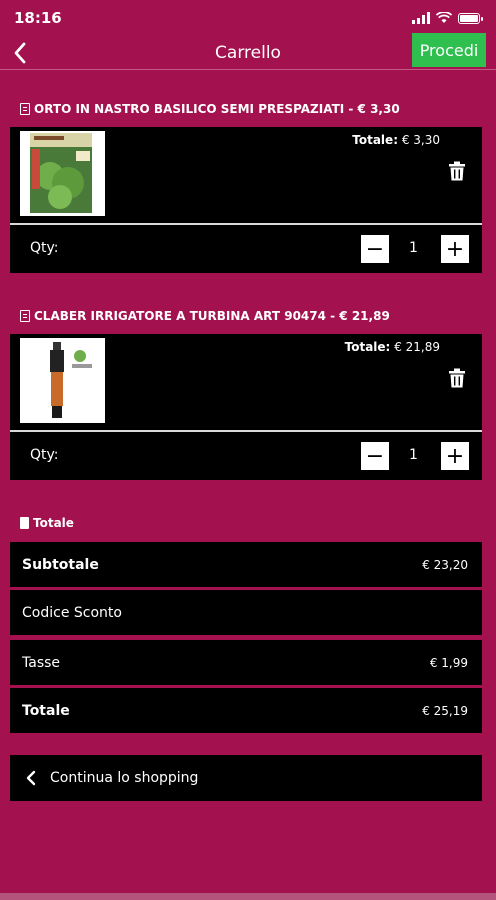 This screenshot has height=900, width=496. What do you see at coordinates (24, 523) in the screenshot?
I see `calculator-icon` at bounding box center [24, 523].